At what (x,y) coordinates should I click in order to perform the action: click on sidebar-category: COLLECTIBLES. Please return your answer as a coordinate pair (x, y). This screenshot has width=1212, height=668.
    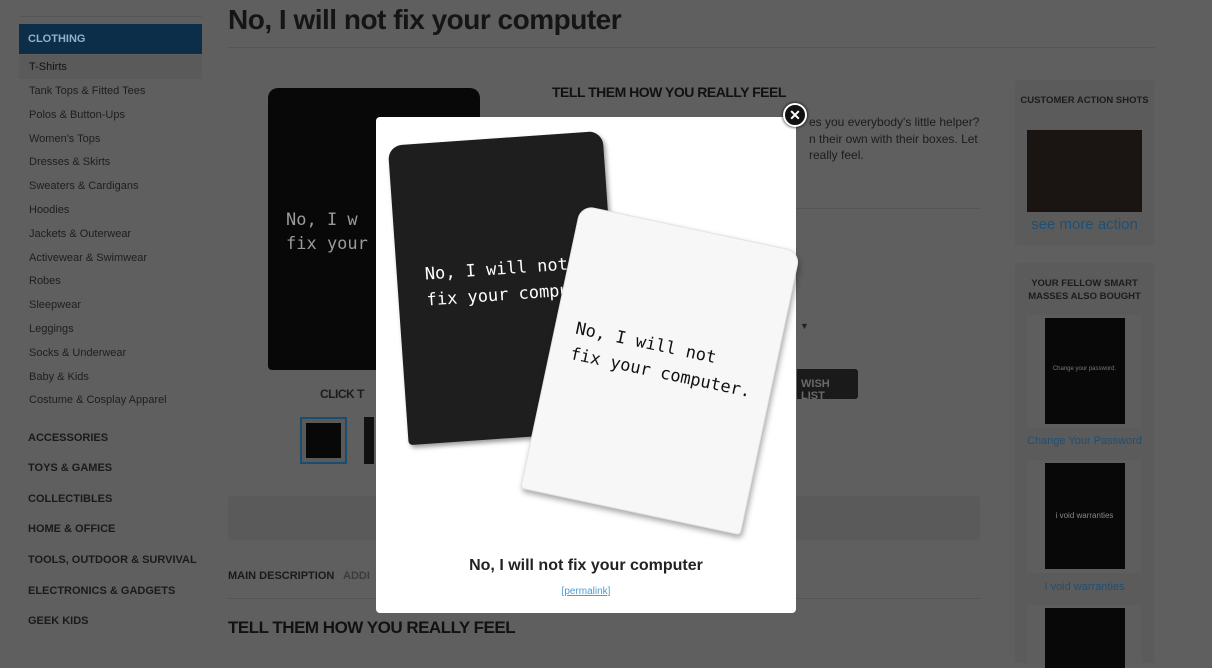
    Looking at the image, I should click on (70, 499).